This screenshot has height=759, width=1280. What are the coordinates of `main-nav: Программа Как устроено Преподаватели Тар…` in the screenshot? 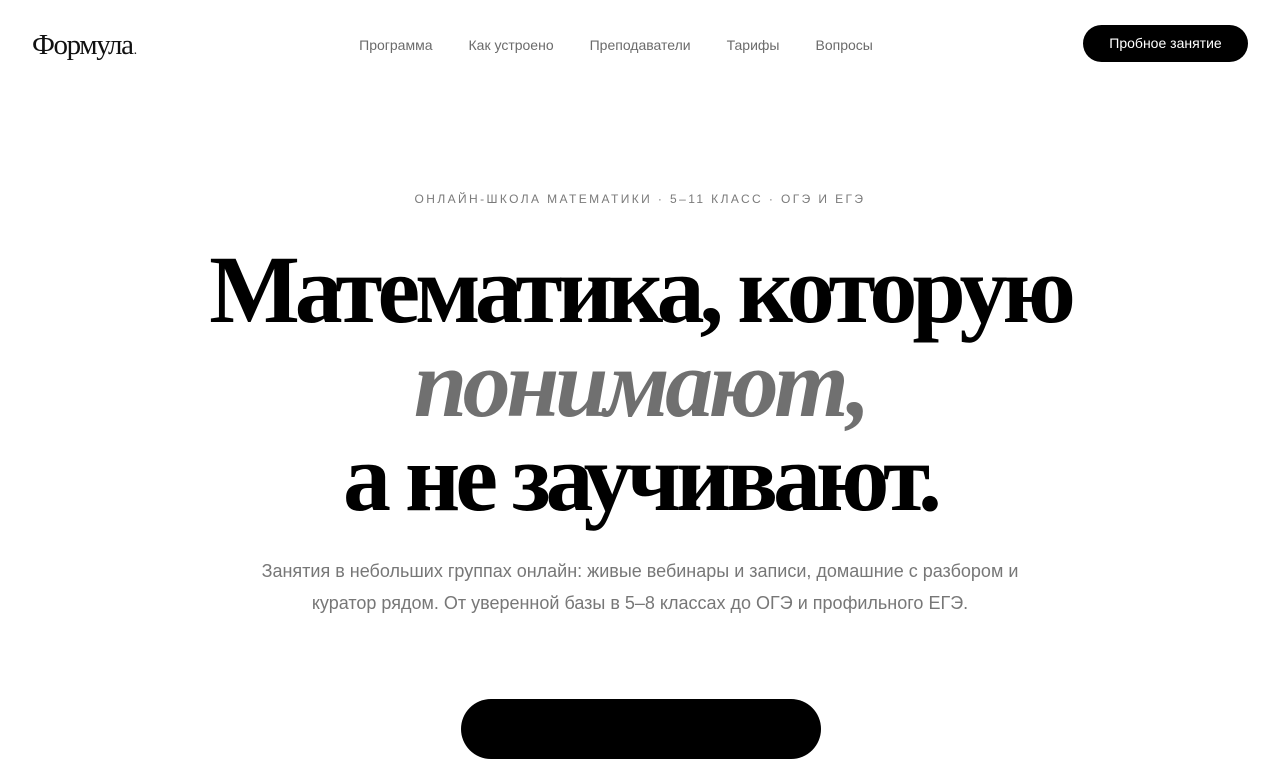 It's located at (616, 45).